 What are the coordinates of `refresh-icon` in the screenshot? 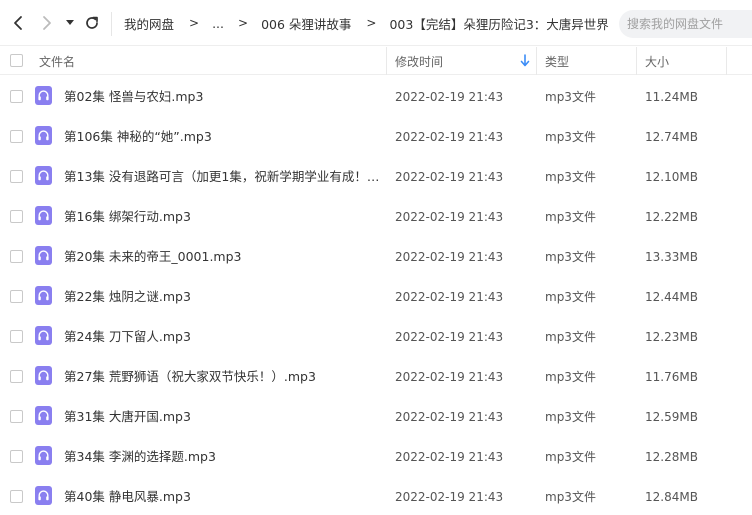 It's located at (92, 22).